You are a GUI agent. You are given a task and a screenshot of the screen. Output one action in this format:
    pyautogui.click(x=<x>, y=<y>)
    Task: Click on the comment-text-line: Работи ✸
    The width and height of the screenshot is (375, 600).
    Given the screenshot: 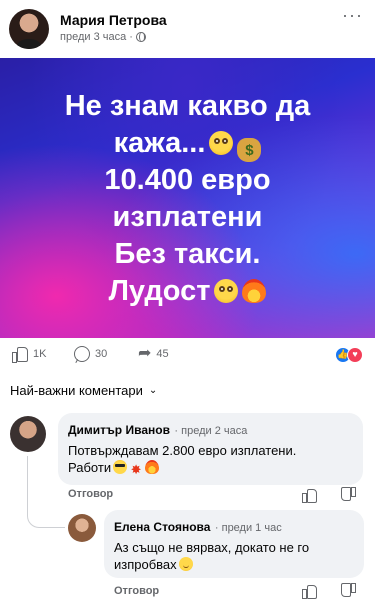 What is the action you would take?
    pyautogui.click(x=210, y=468)
    